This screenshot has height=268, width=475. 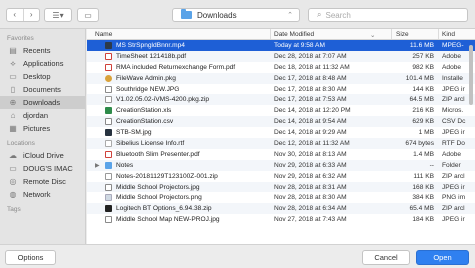 I want to click on file-kind: JPEG ir, so click(x=453, y=133).